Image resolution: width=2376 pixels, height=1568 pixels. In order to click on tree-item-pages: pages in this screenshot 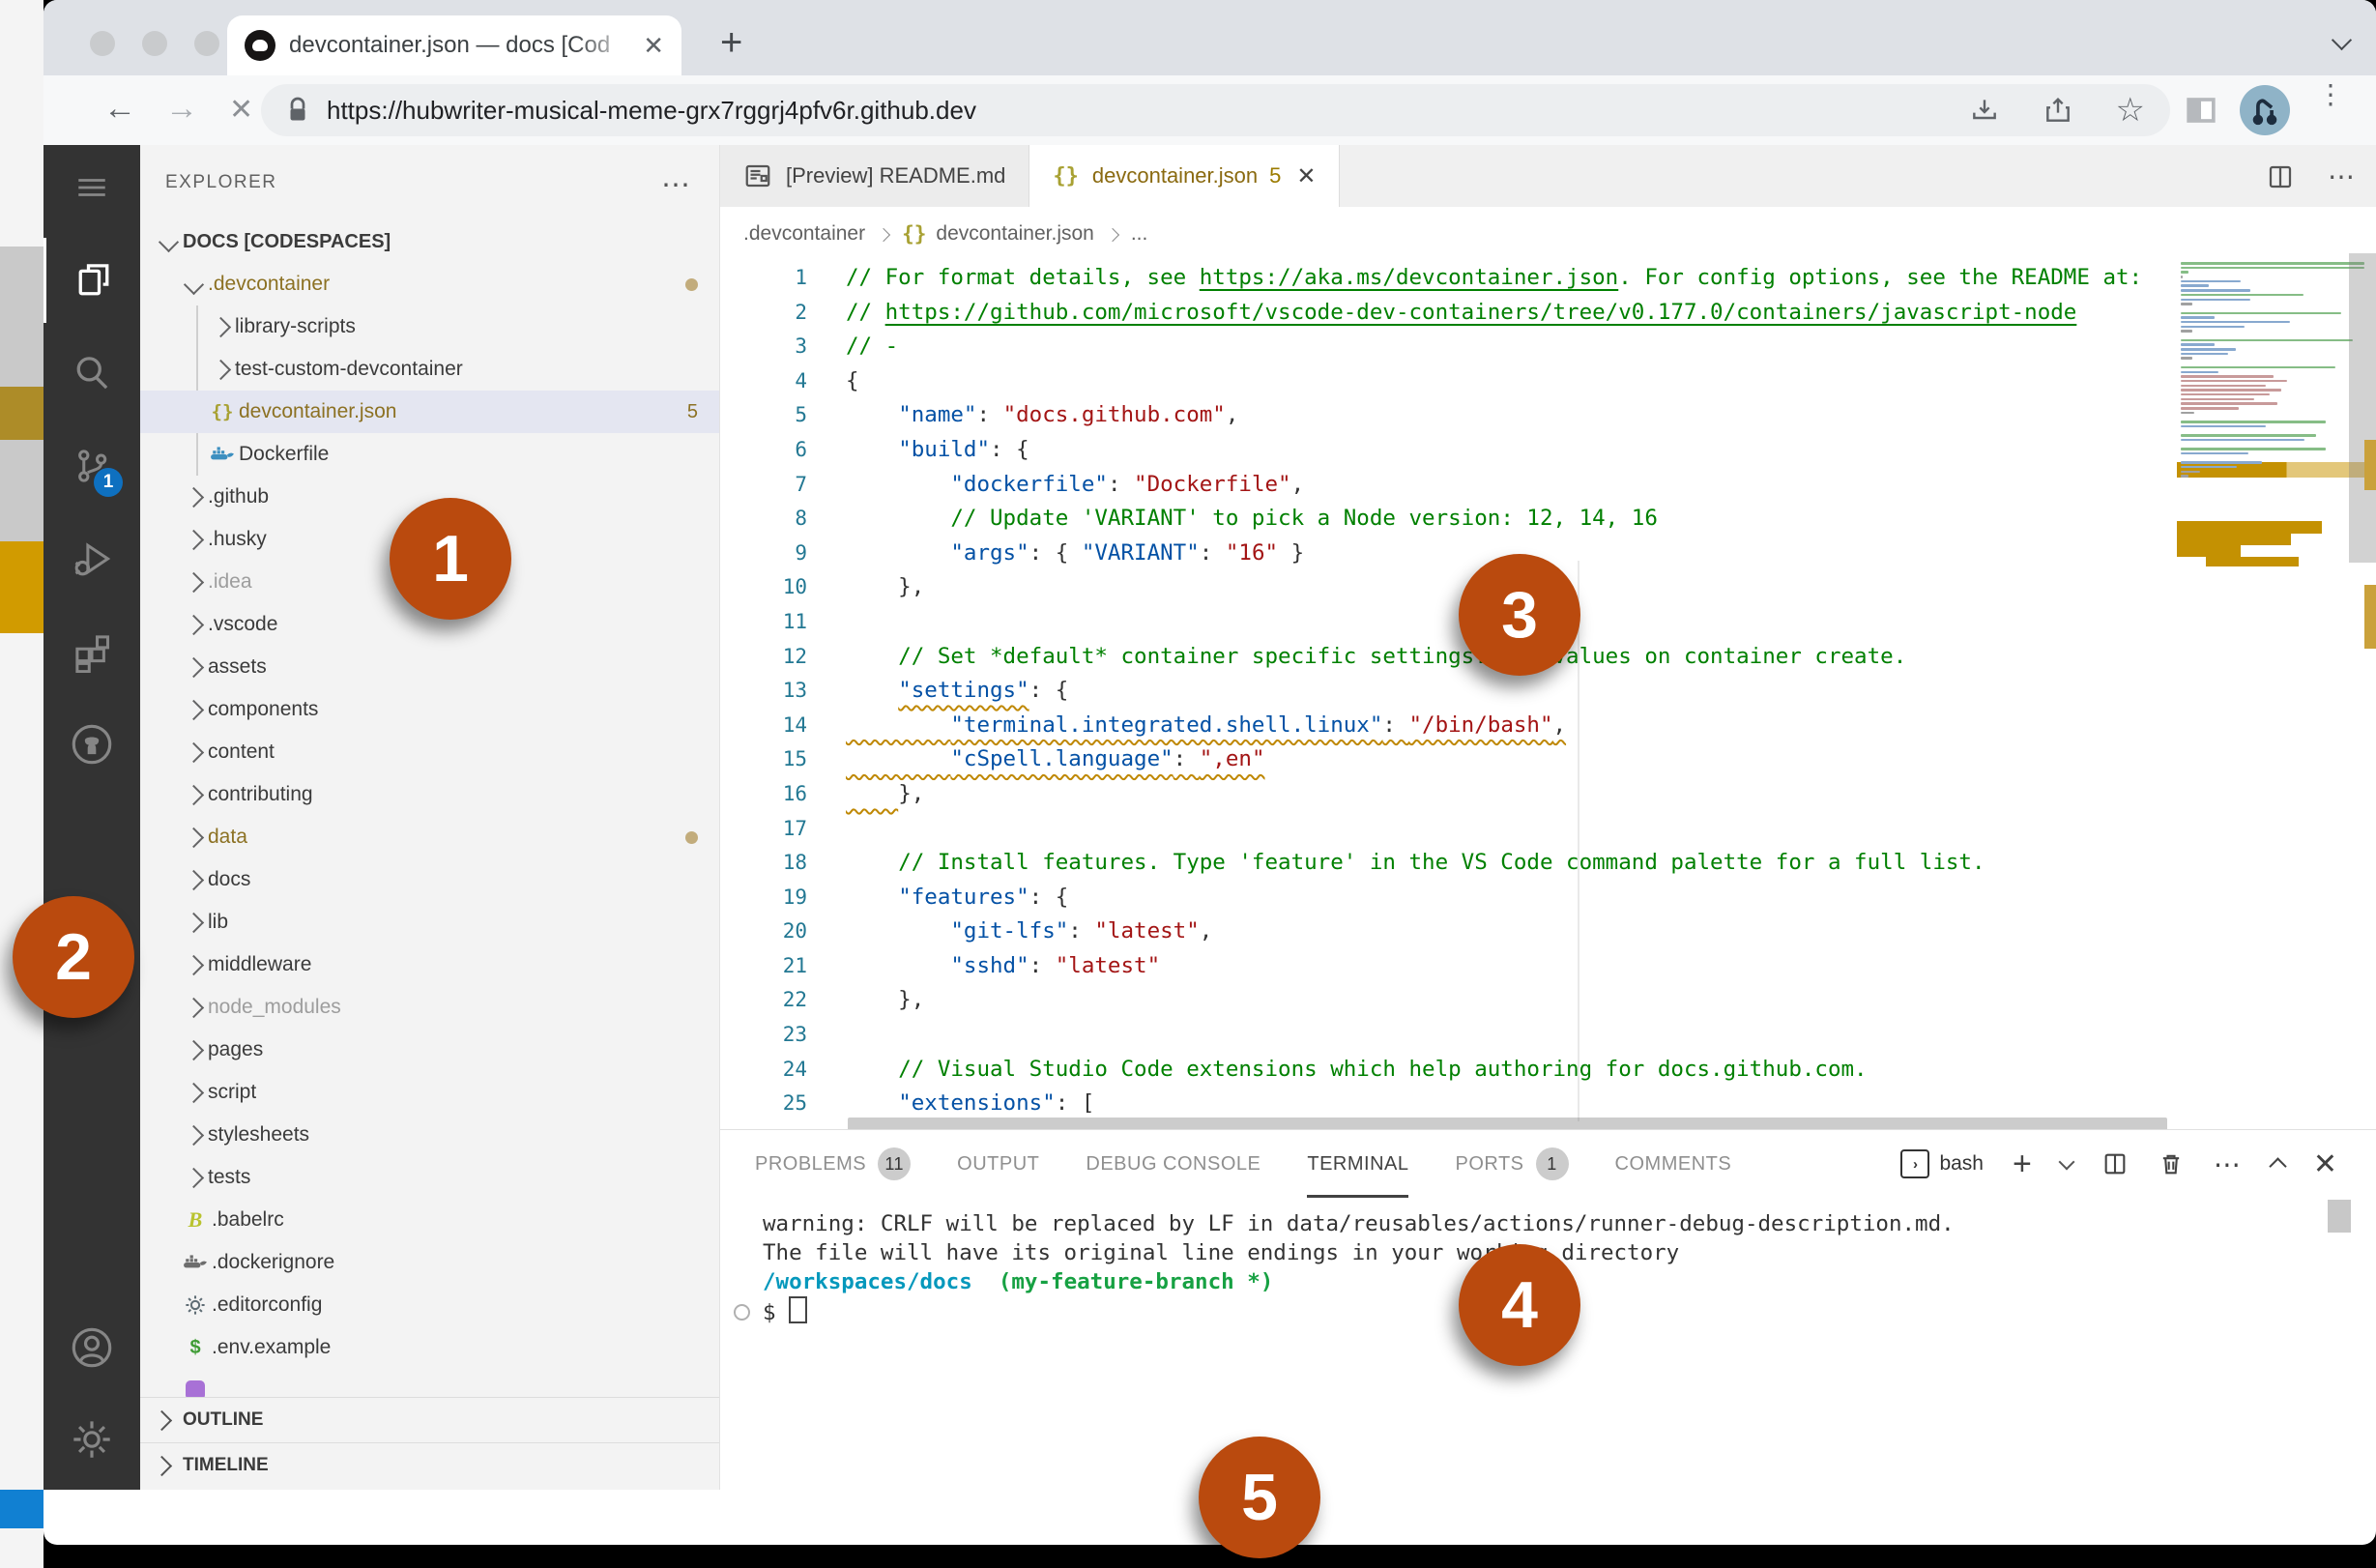, I will do `click(429, 1050)`.